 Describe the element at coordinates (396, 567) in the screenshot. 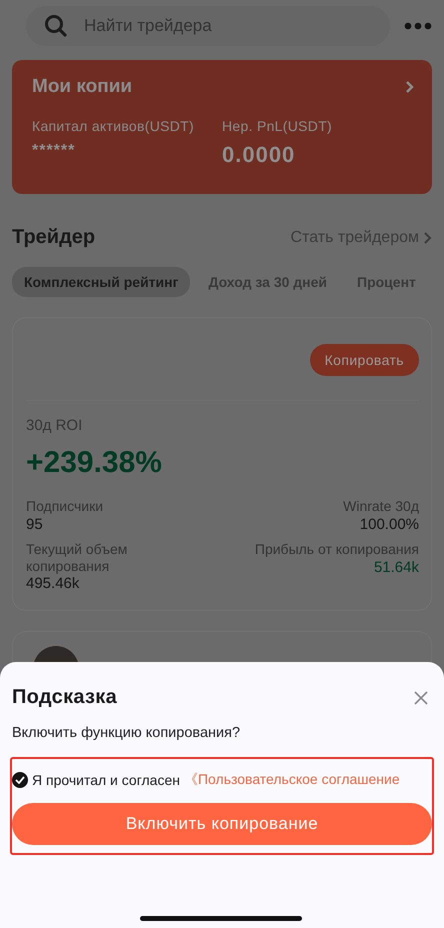

I see `stat-value: 51.64k` at that location.